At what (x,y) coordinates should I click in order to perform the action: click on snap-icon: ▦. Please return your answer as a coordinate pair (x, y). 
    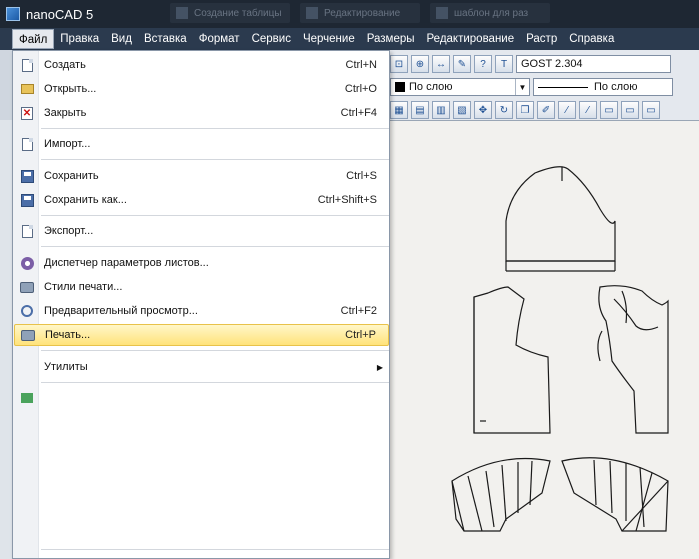
    Looking at the image, I should click on (399, 110).